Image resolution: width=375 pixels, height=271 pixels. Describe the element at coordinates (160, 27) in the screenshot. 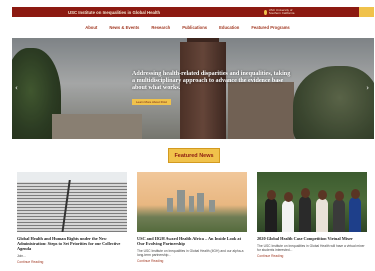

I see `nav-item-research: Research` at that location.